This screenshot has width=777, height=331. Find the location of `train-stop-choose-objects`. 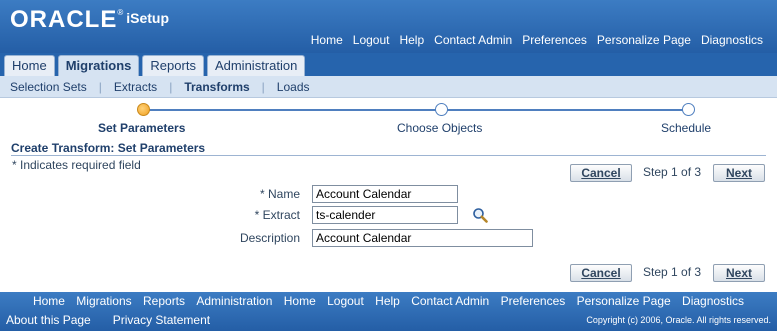

train-stop-choose-objects is located at coordinates (441, 109).